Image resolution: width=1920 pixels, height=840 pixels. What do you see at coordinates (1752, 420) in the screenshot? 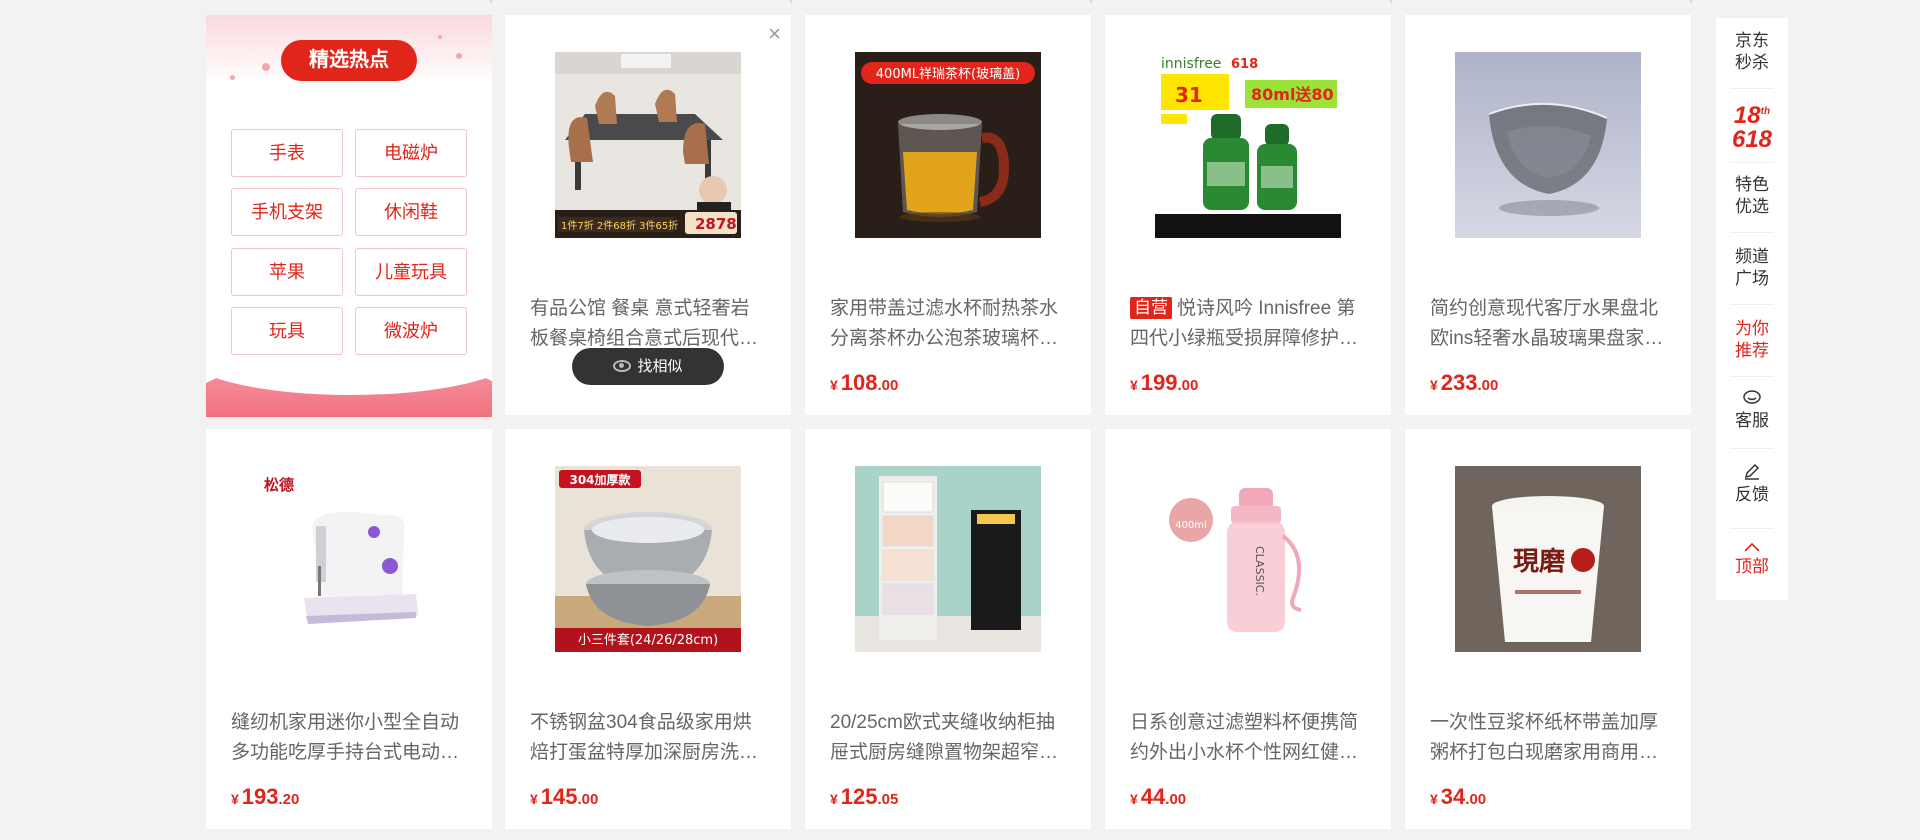
I see `sidebar-label: 客服` at bounding box center [1752, 420].